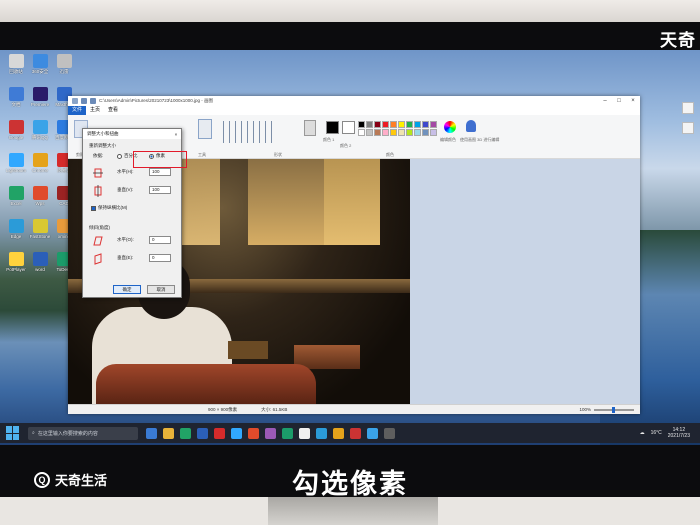 This screenshot has width=700, height=525. I want to click on cancel-button: 取消, so click(161, 289).